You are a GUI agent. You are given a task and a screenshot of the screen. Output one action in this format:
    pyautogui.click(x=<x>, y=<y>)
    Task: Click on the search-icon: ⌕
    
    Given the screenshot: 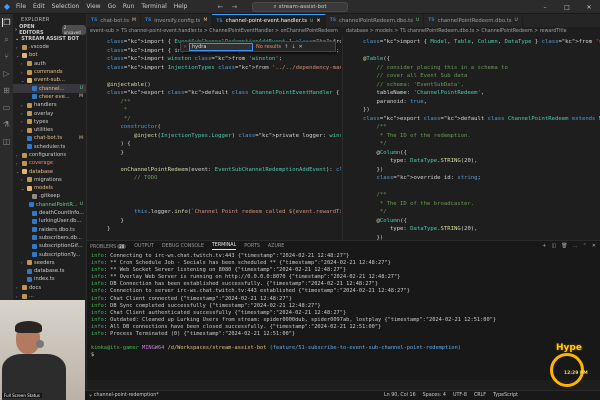 What is the action you would take?
    pyautogui.click(x=6, y=39)
    